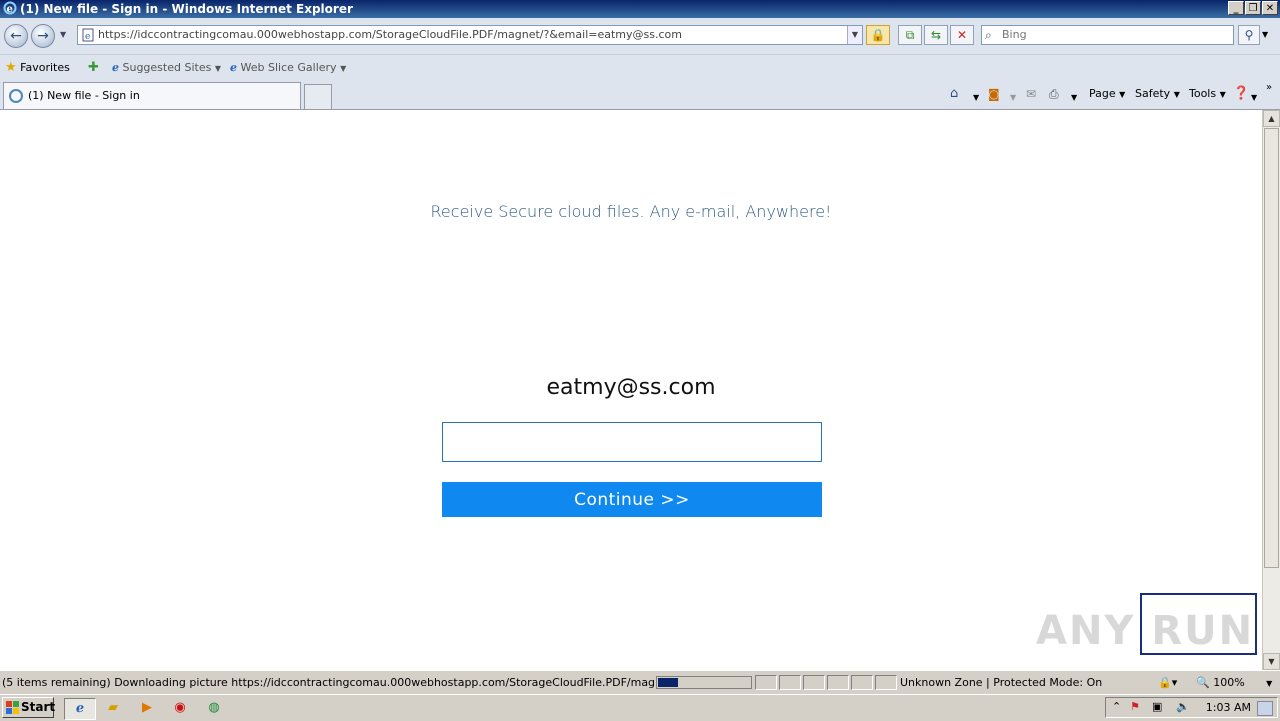 Image resolution: width=1280 pixels, height=721 pixels. Describe the element at coordinates (16, 96) in the screenshot. I see `loading-icon` at that location.